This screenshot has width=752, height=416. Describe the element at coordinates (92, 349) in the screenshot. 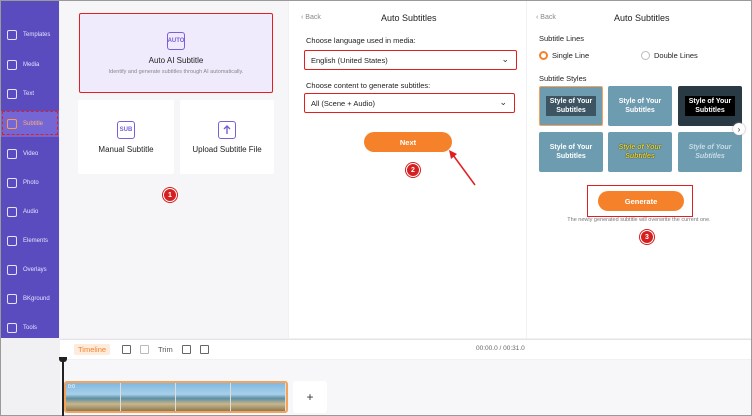

I see `tab-timeline: Timeline` at that location.